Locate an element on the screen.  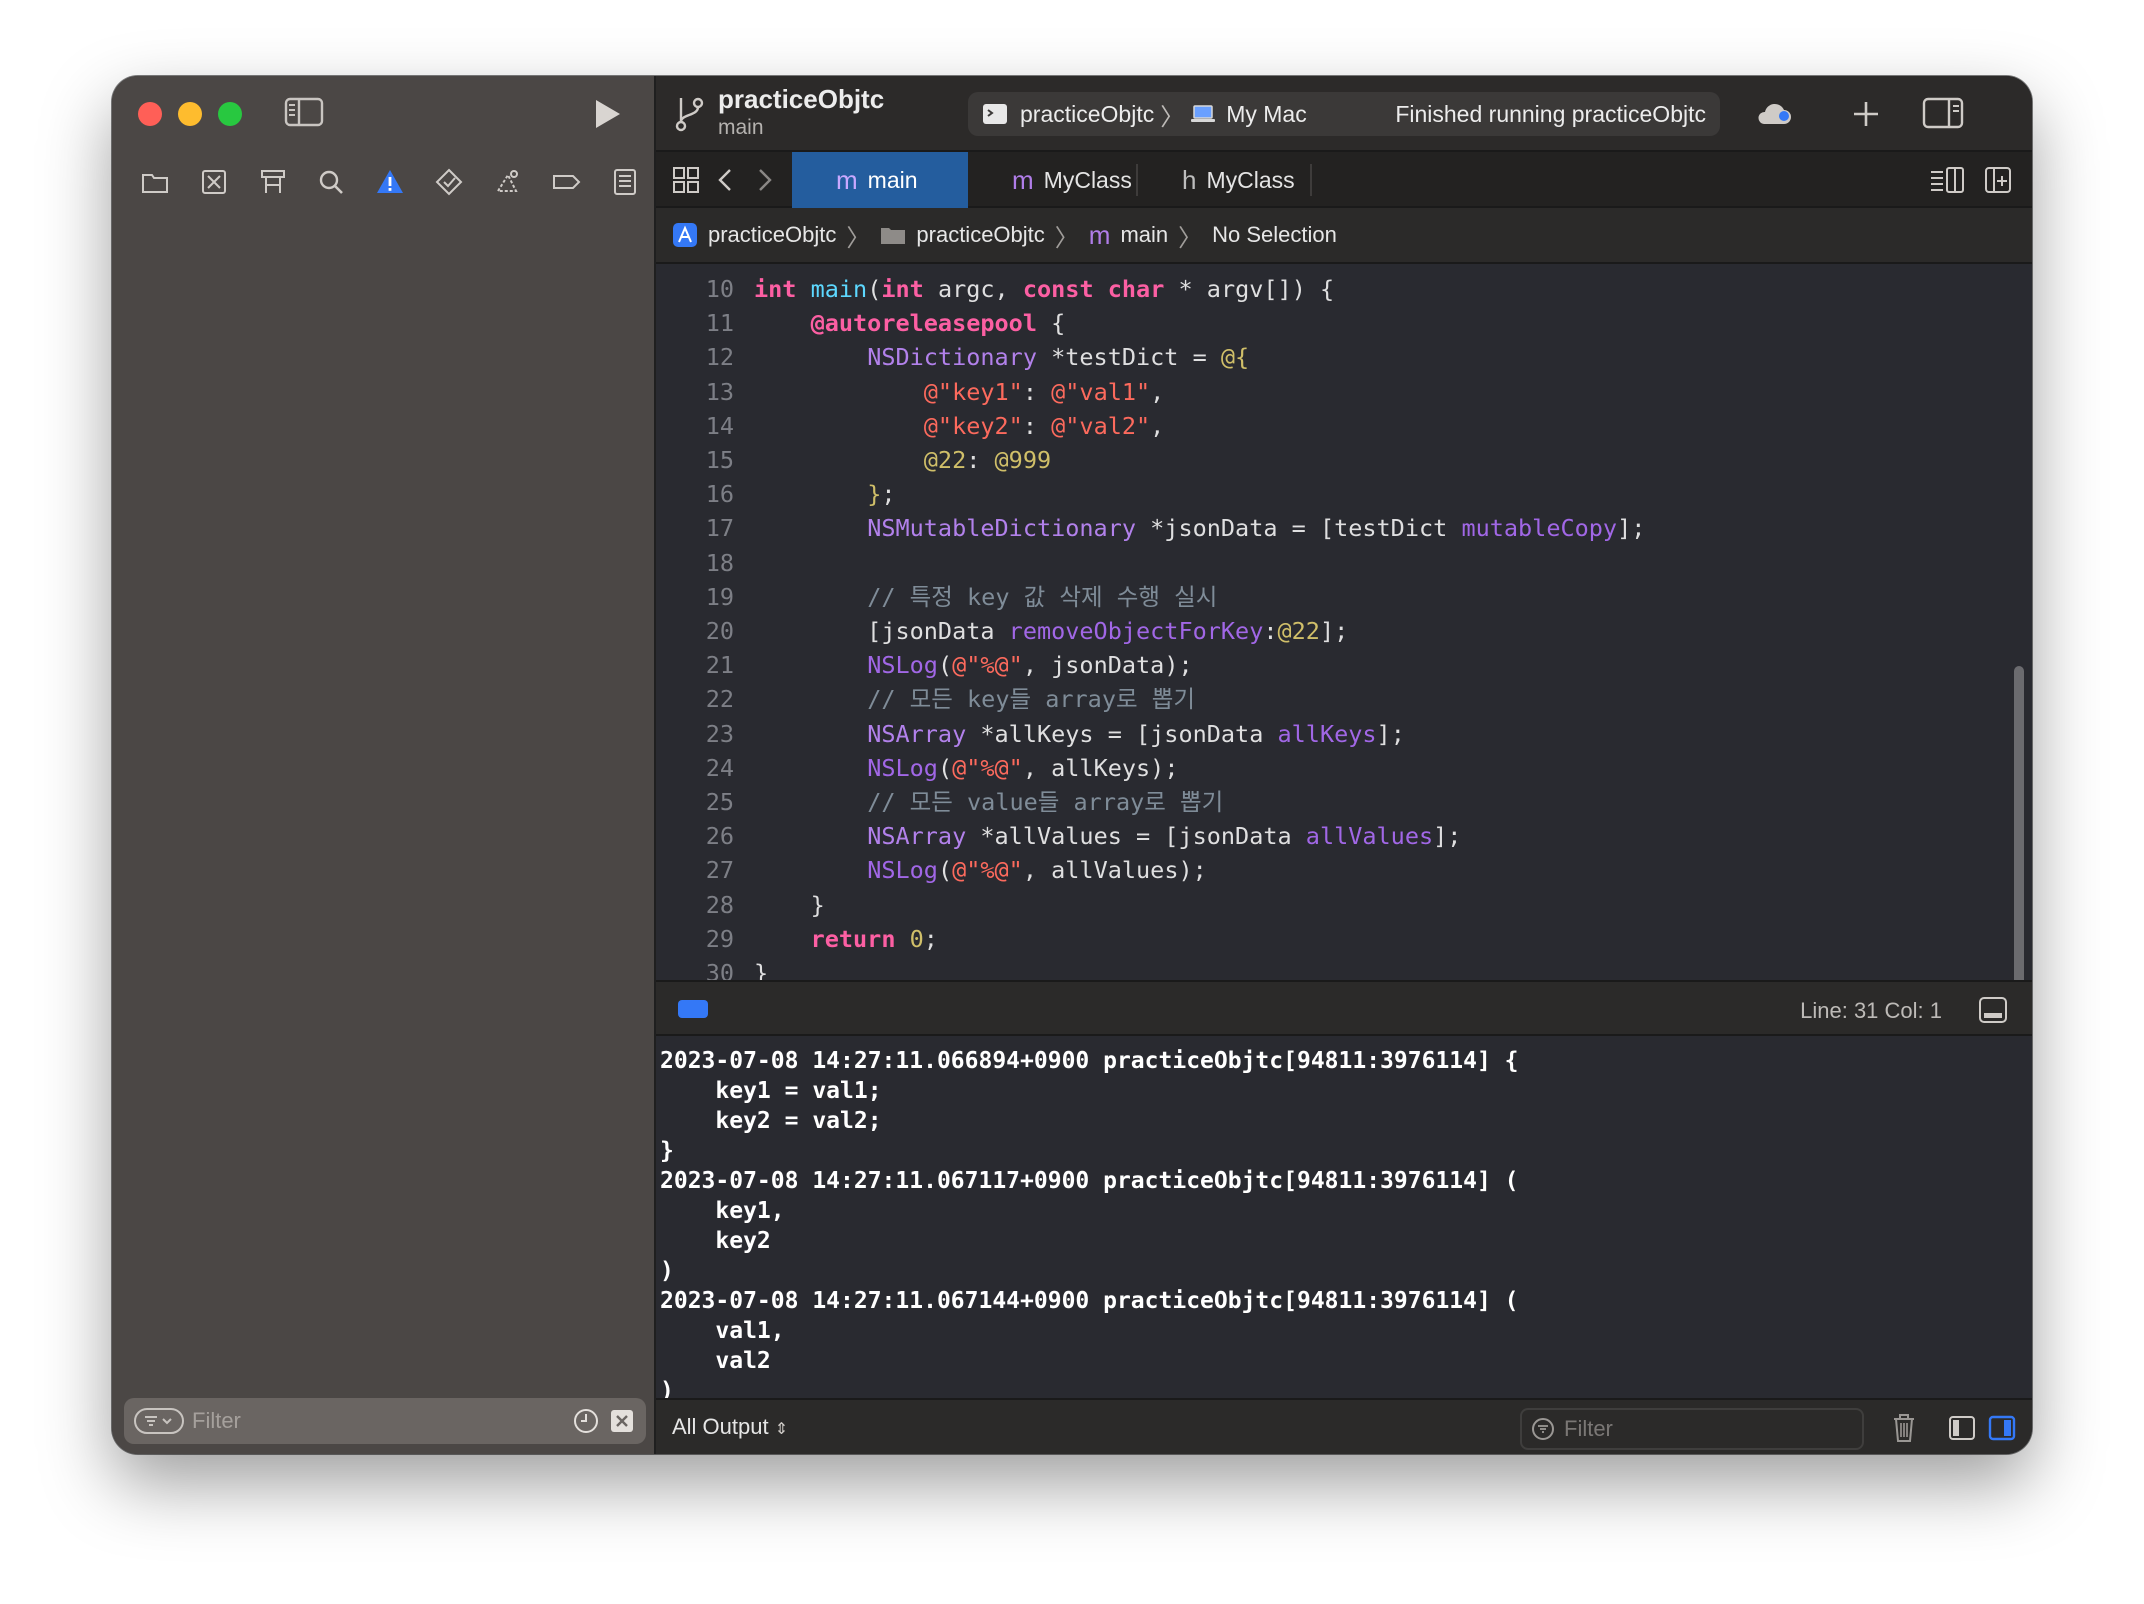
variables-view-toggle-icon is located at coordinates (1962, 1428).